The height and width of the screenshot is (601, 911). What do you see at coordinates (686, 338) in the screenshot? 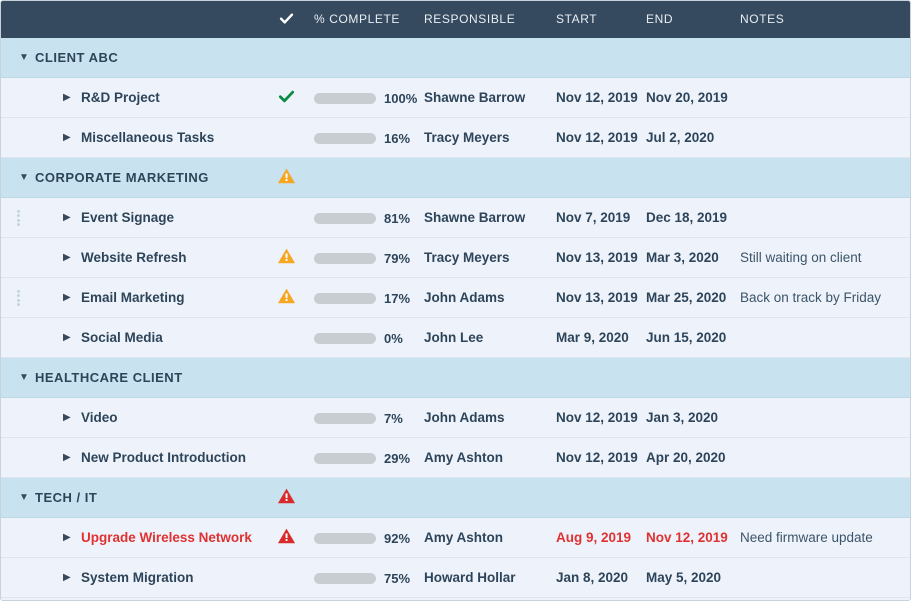
I see `cell-end-date: Jun 15, 2020` at bounding box center [686, 338].